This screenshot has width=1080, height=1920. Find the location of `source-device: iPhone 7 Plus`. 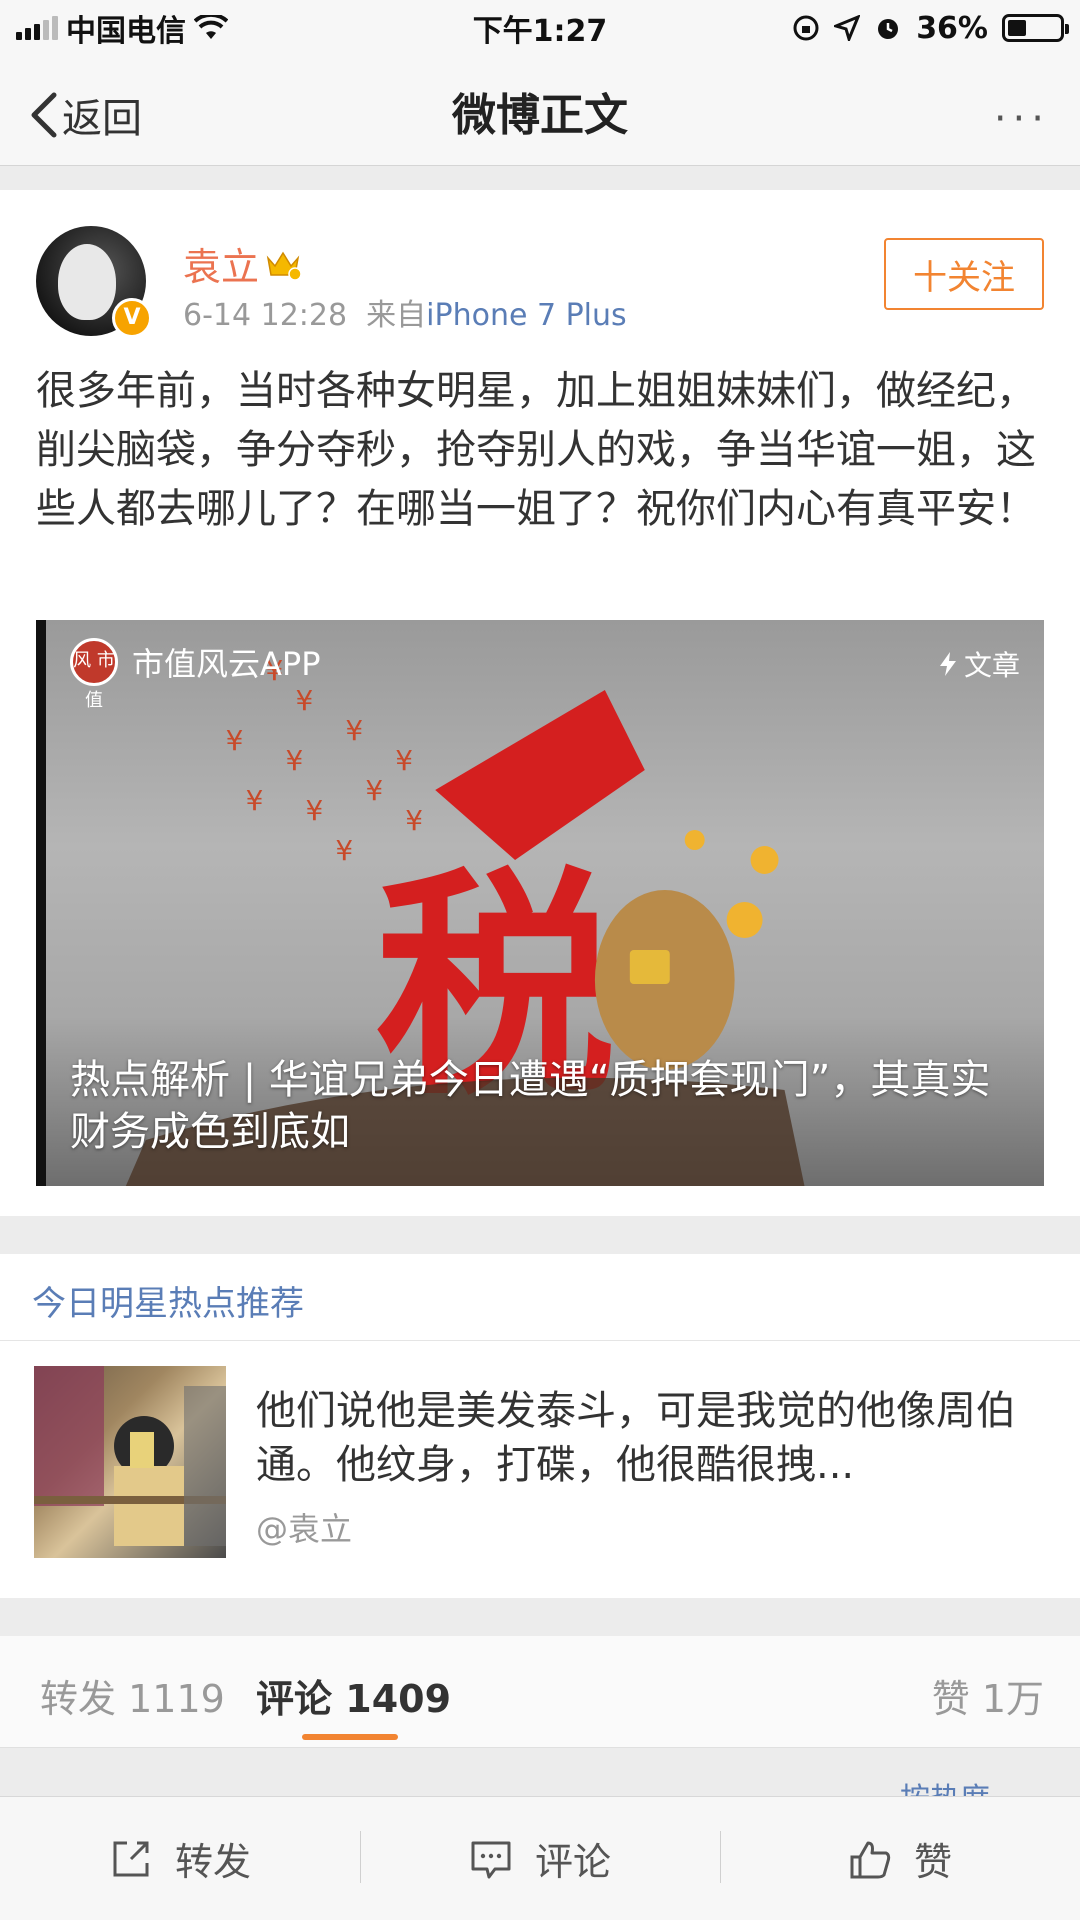

source-device: iPhone 7 Plus is located at coordinates (526, 315).